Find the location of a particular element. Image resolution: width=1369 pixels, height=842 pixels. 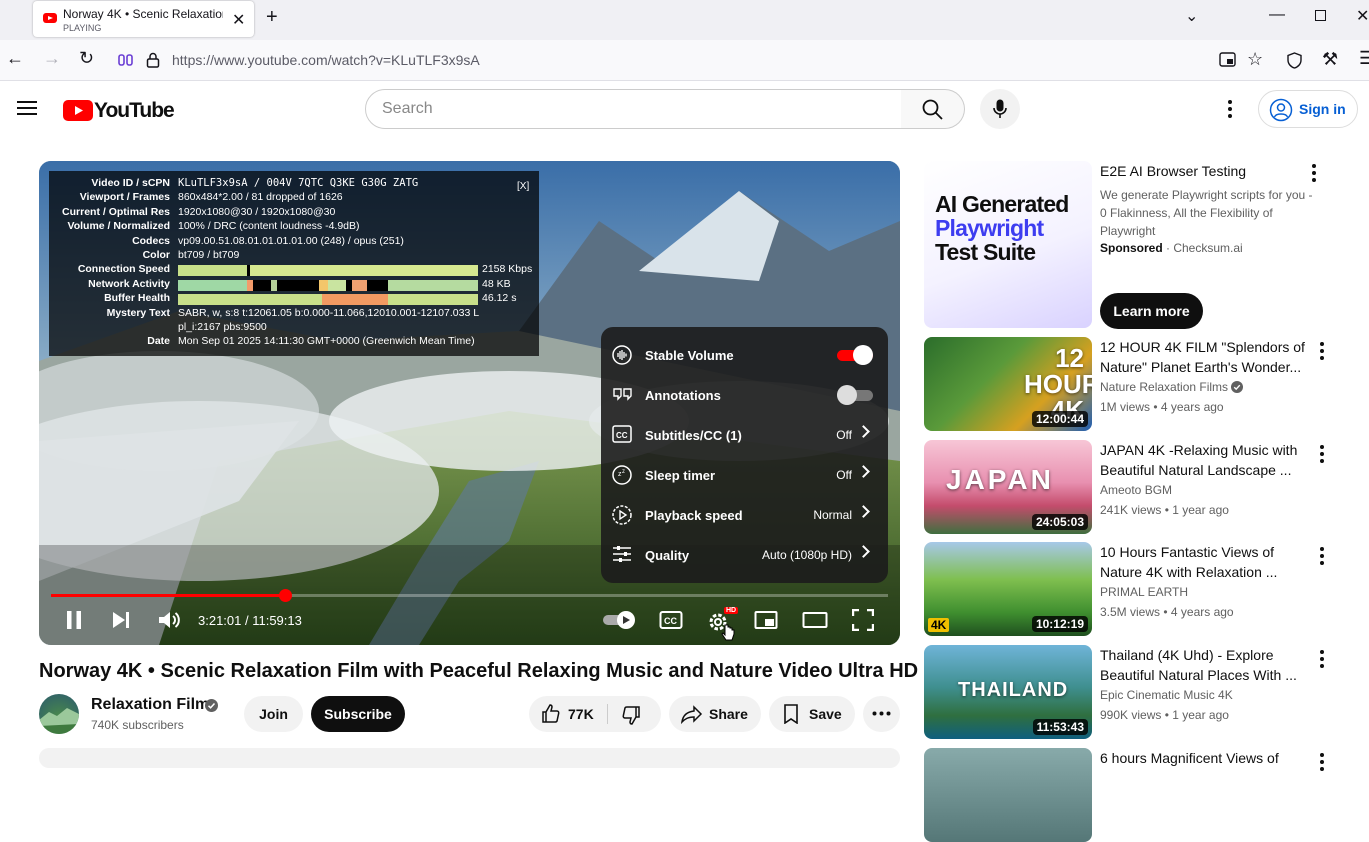

settings-item-subtitles: CC Subtitles/CC (1) Off is located at coordinates (744, 435).